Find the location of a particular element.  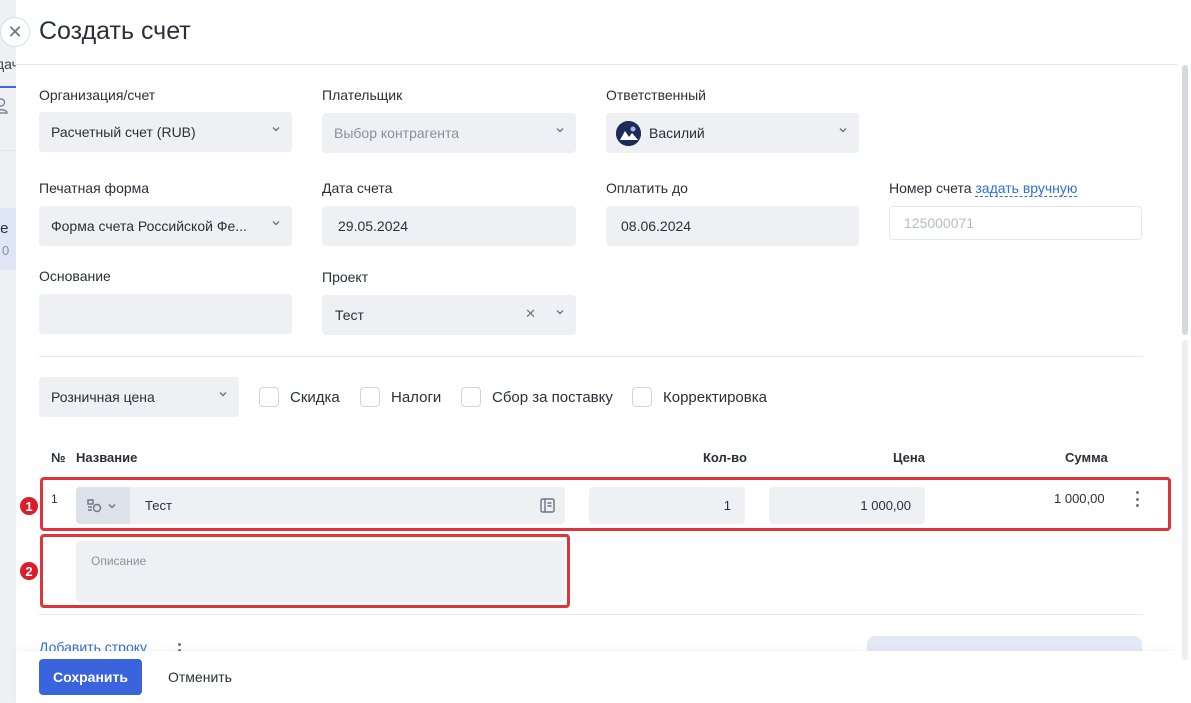

column-header-num: № is located at coordinates (58, 457).